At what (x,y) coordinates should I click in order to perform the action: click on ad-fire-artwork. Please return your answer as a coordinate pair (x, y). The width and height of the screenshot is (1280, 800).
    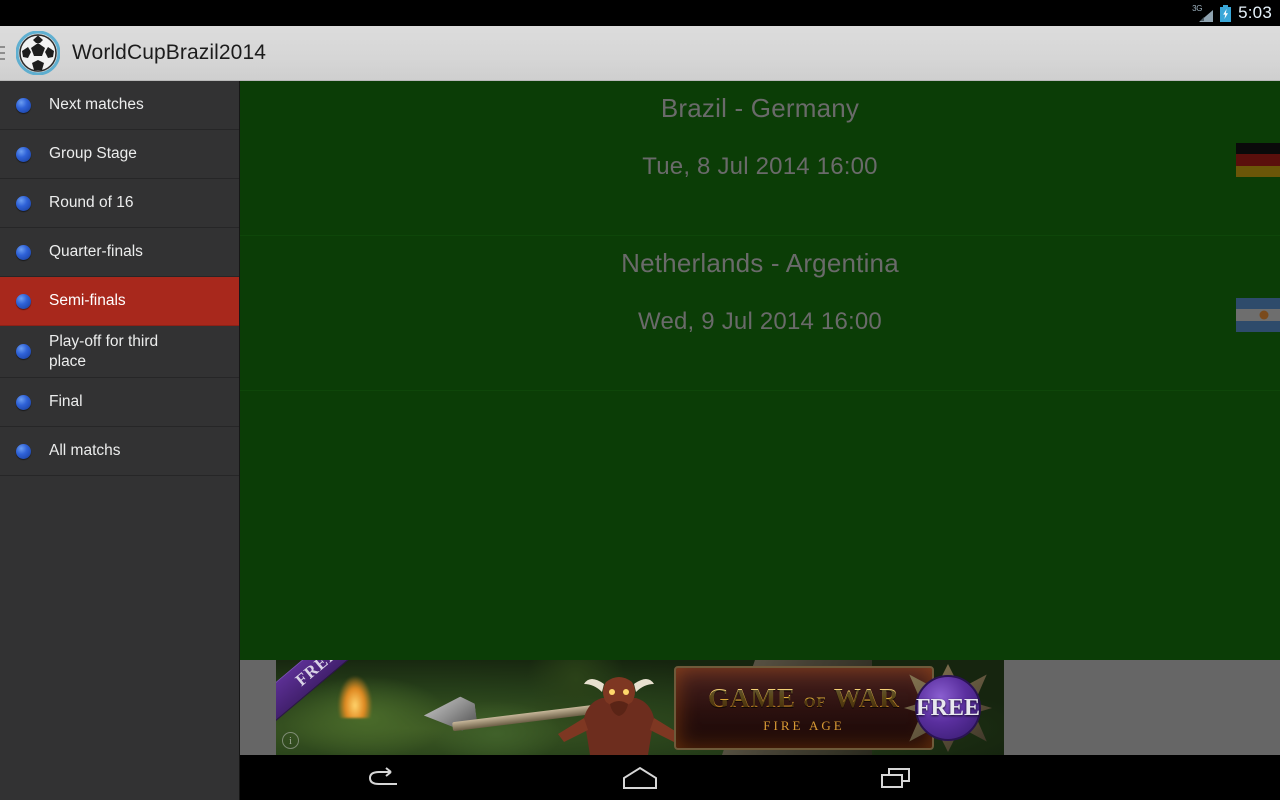
    Looking at the image, I should click on (355, 697).